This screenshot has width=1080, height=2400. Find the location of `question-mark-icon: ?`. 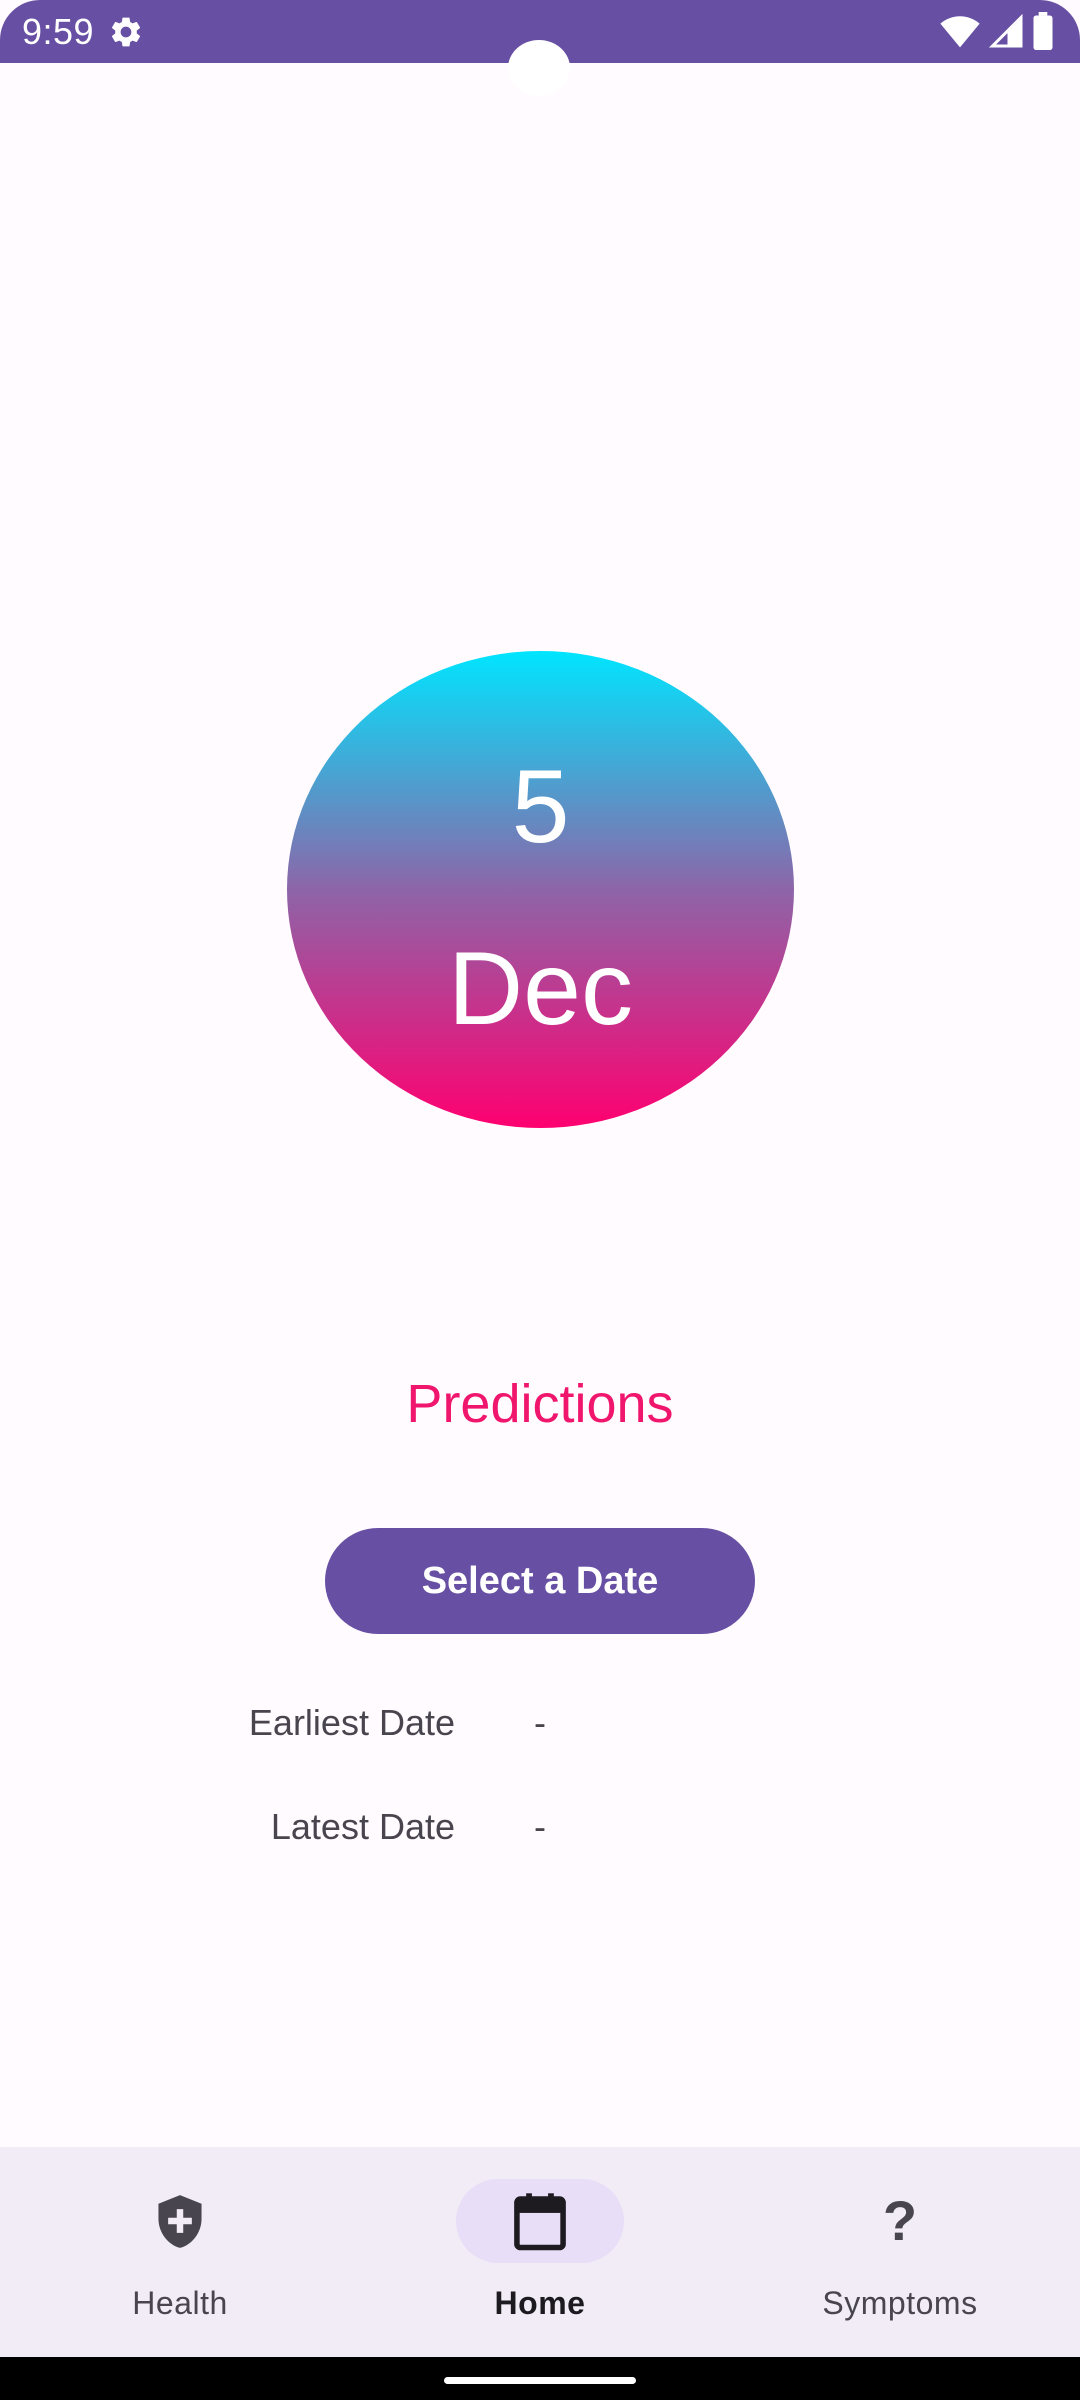

question-mark-icon: ? is located at coordinates (900, 2220).